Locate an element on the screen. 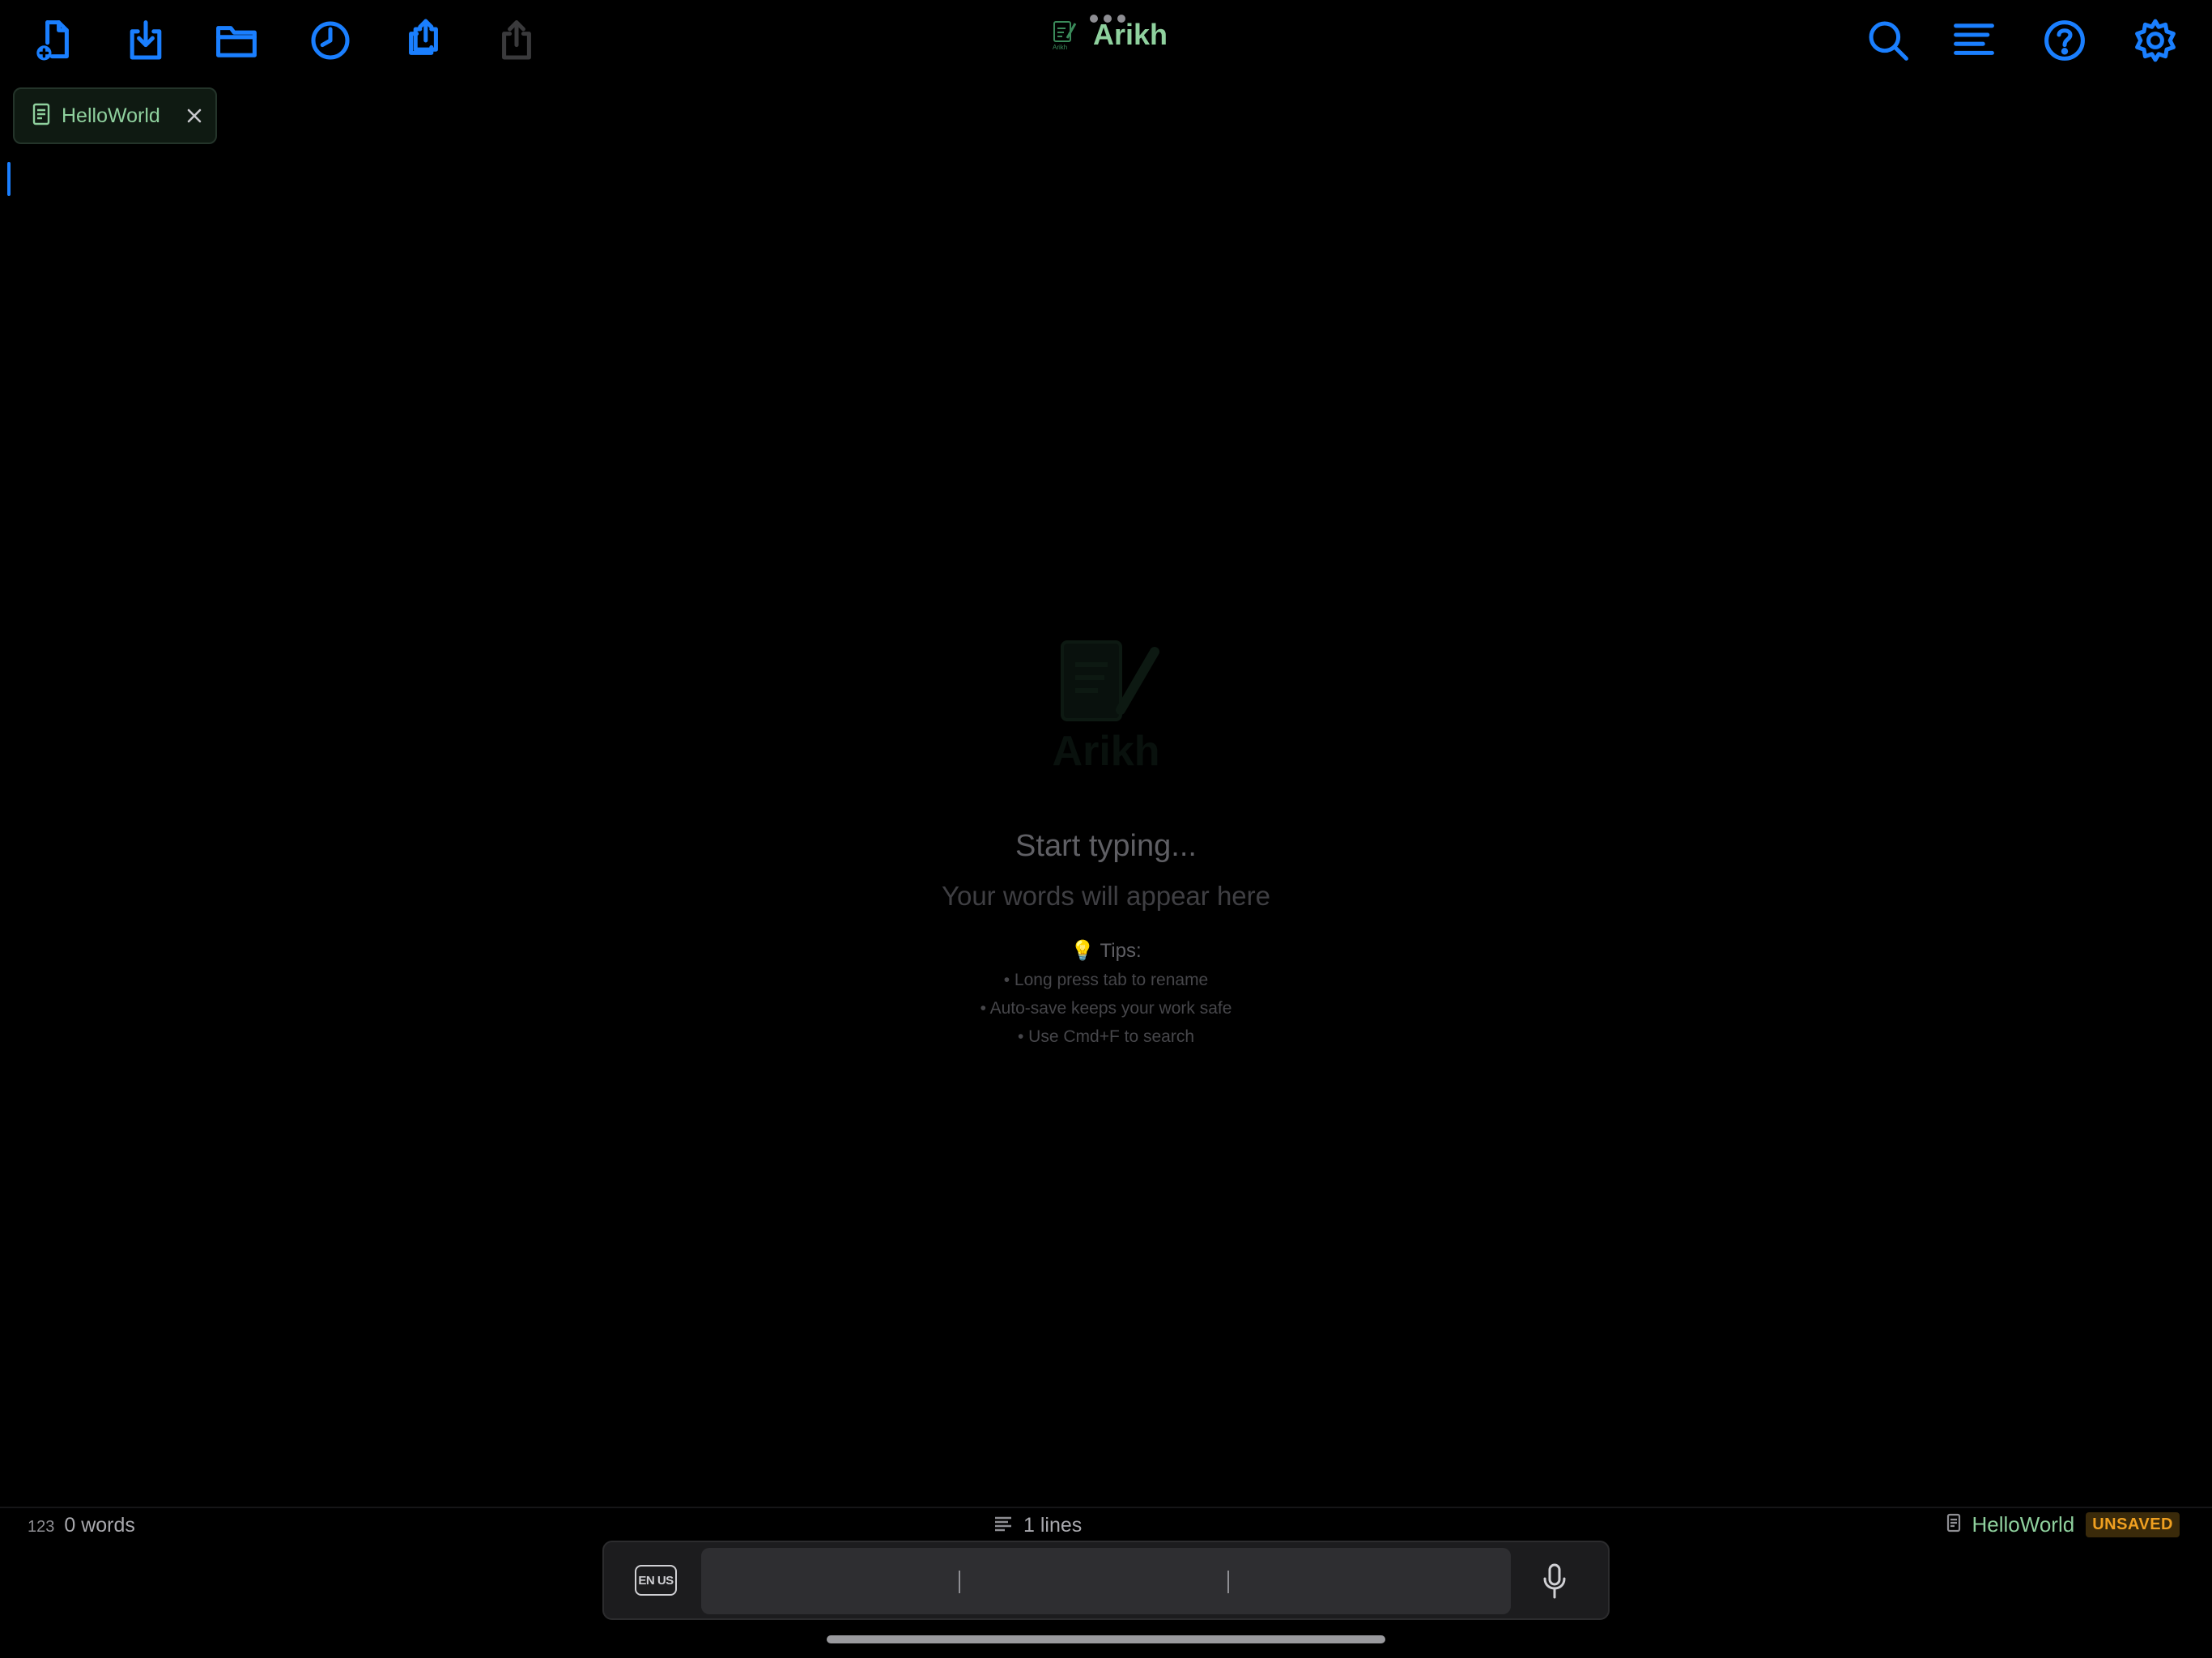 This screenshot has height=1658, width=2212. arikh-watermark-logo: Arikh is located at coordinates (1106, 706).